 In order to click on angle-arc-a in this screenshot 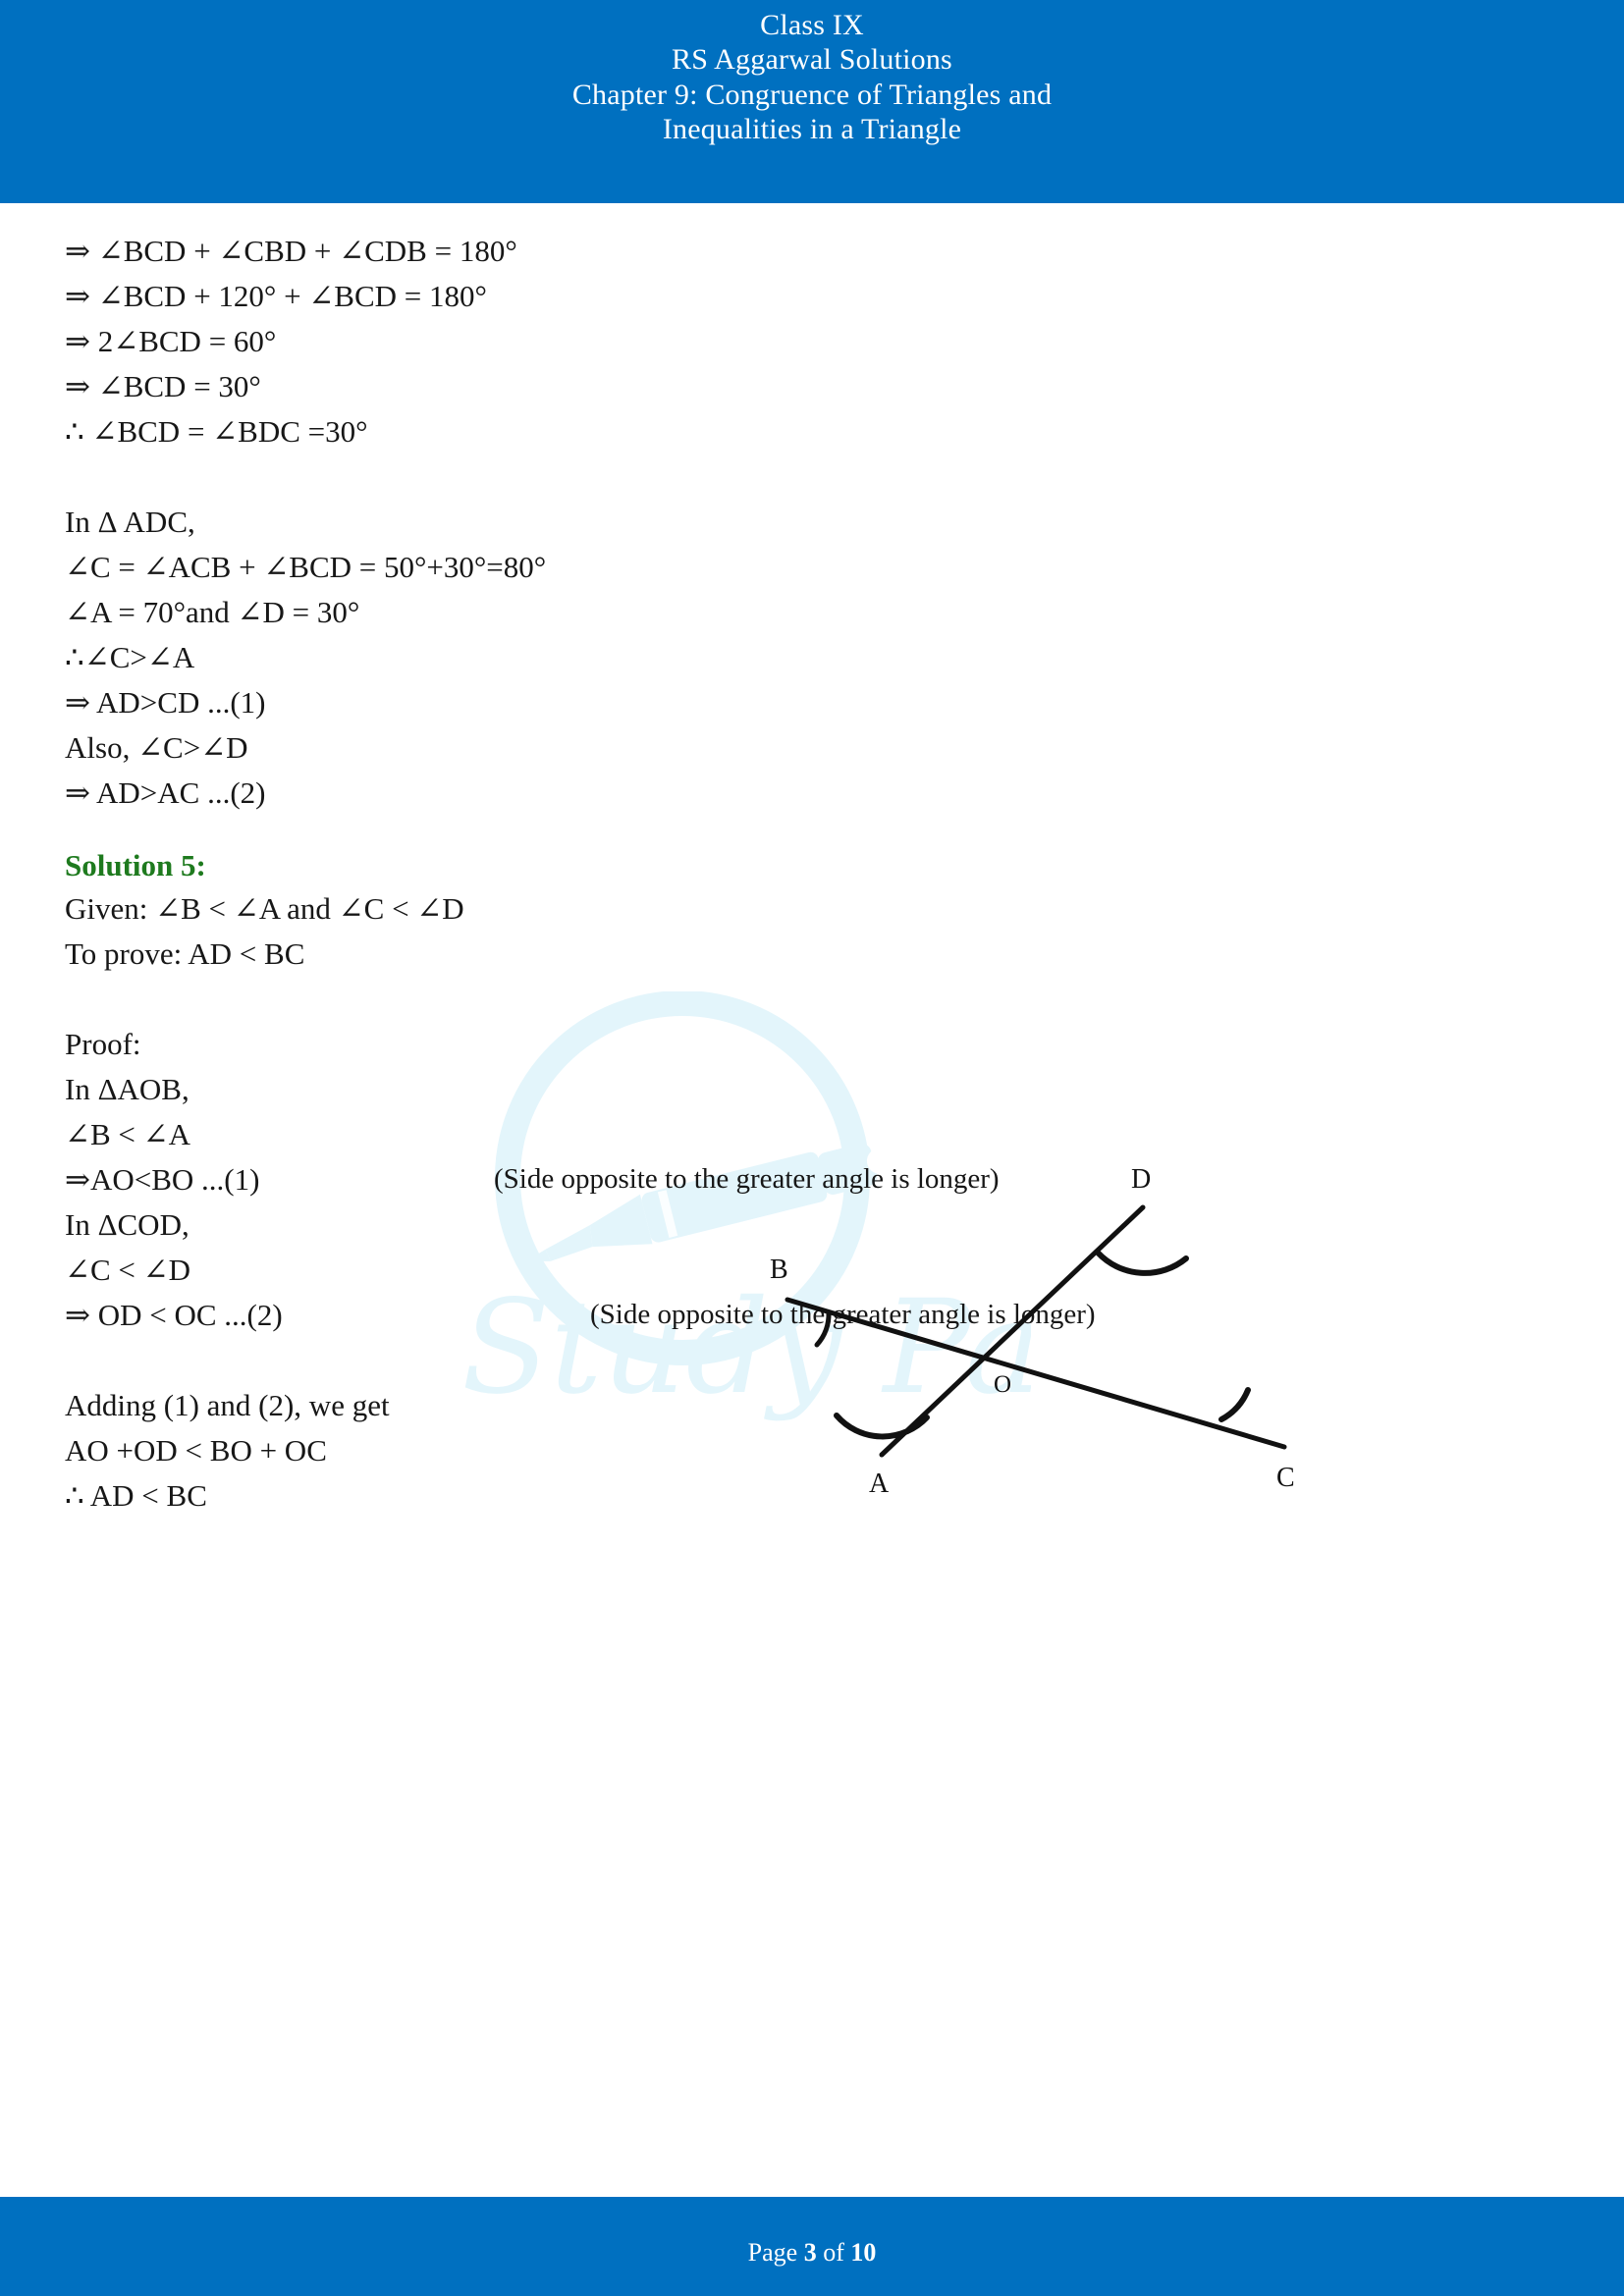, I will do `click(882, 1426)`.